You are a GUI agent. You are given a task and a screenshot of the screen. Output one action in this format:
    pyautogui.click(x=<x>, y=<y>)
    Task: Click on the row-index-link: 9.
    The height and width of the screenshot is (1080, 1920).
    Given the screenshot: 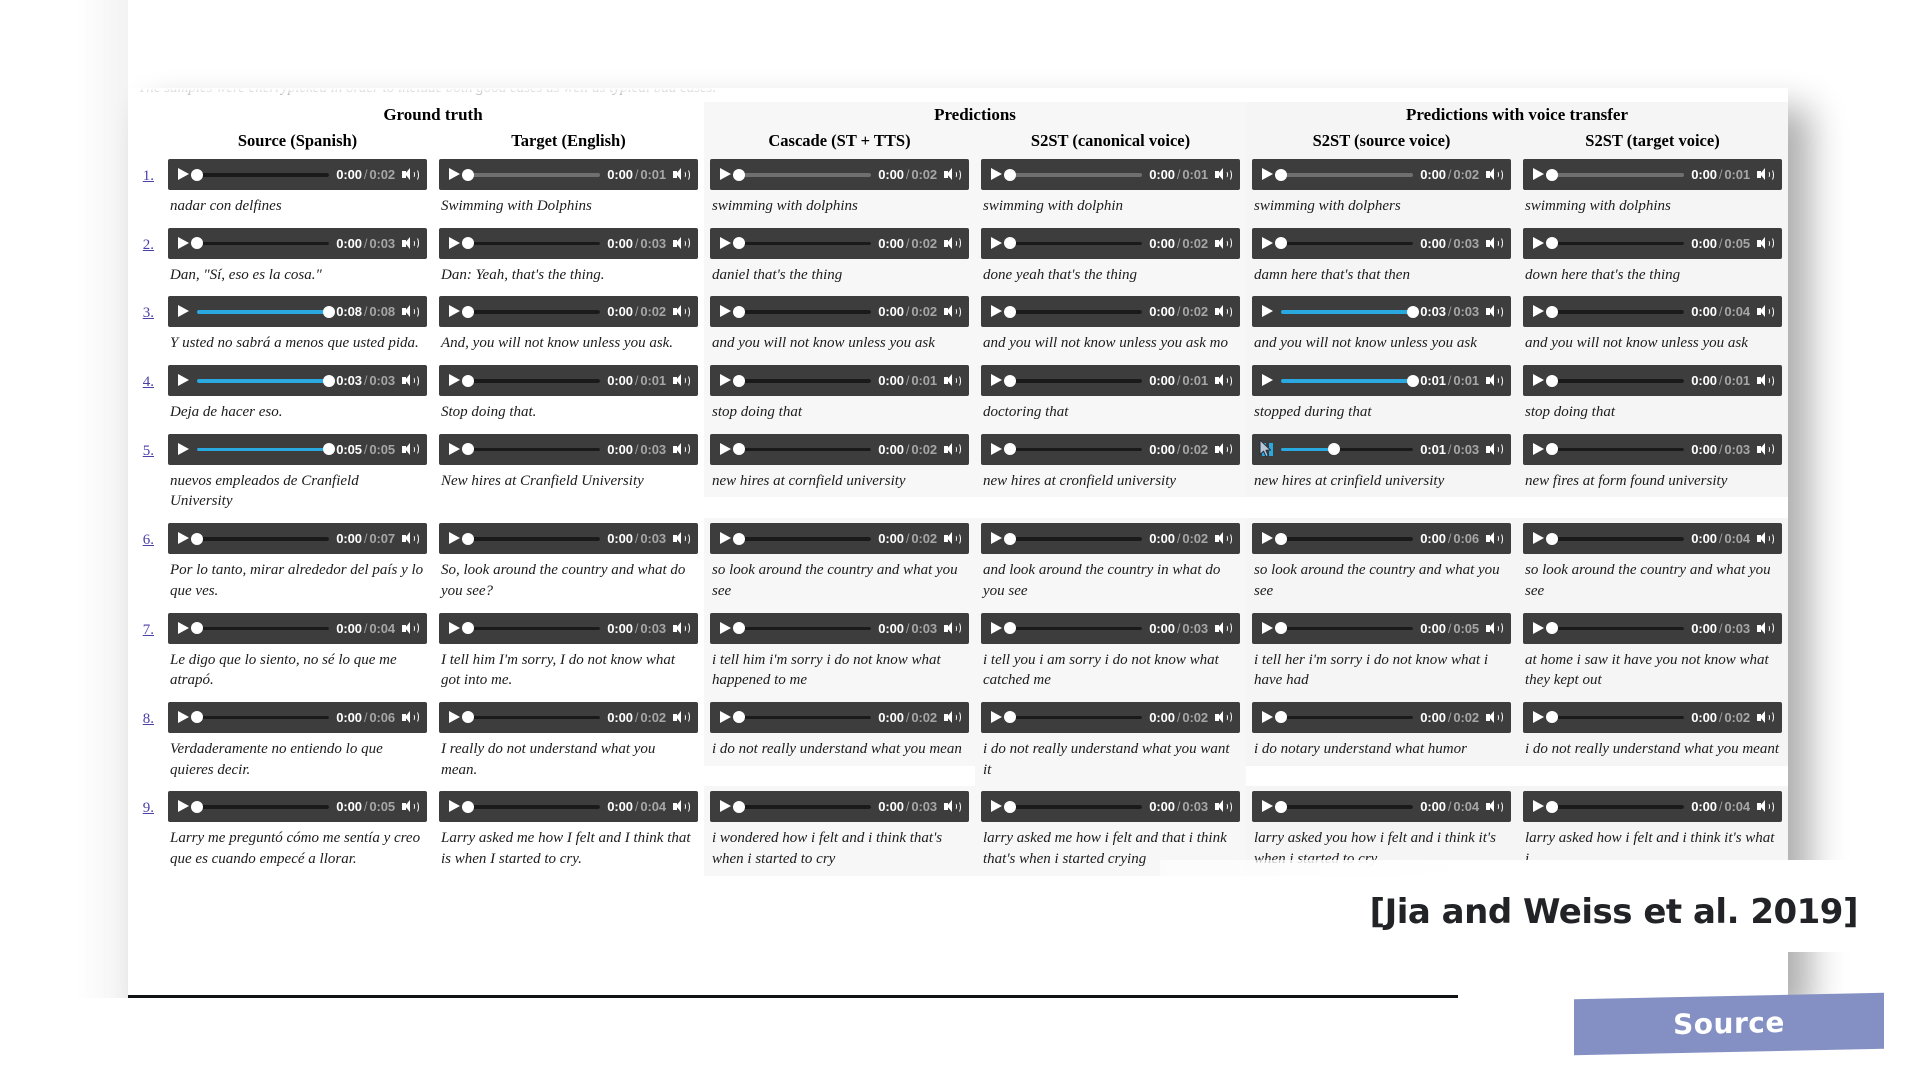 What is the action you would take?
    pyautogui.click(x=145, y=801)
    